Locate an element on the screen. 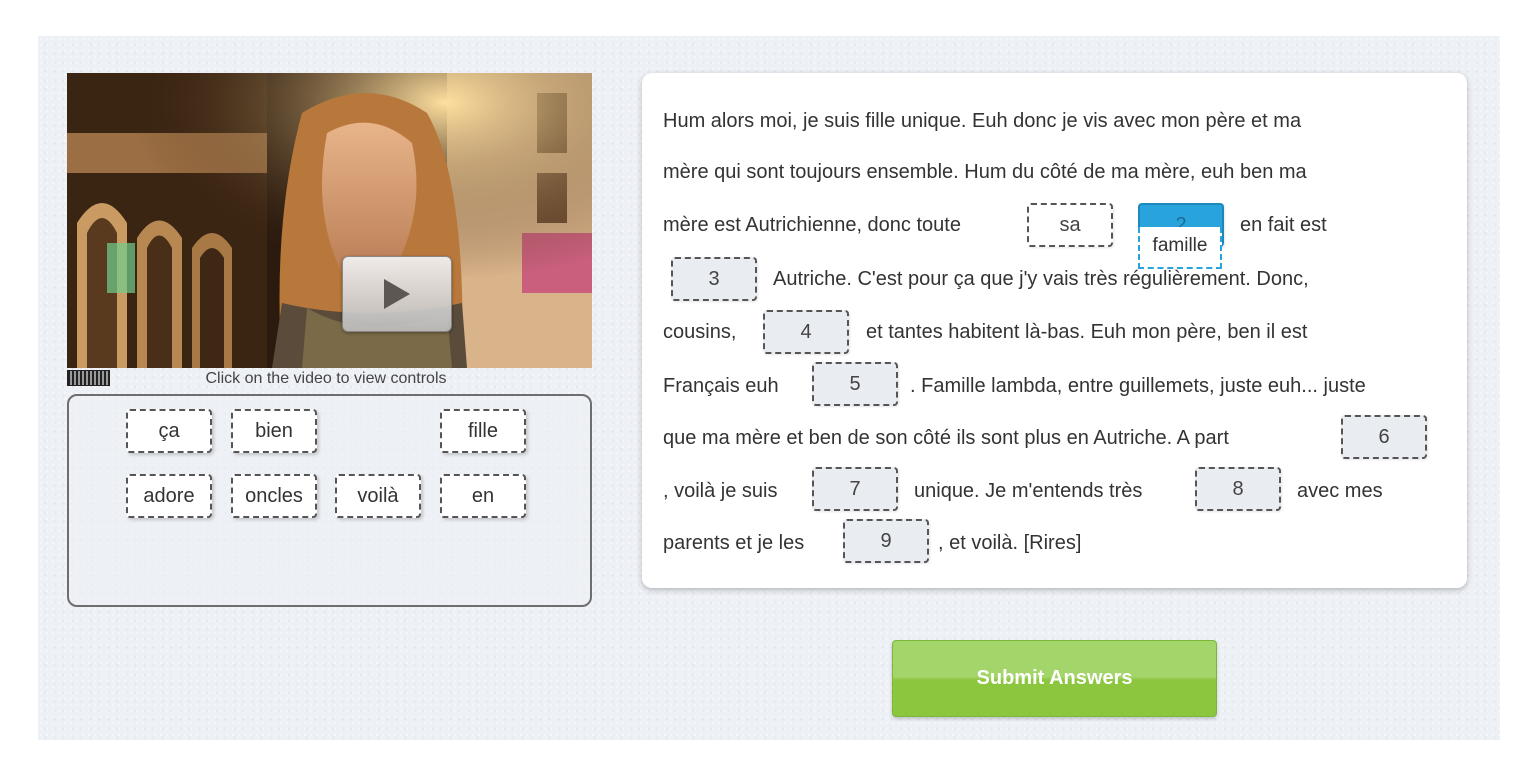 The width and height of the screenshot is (1538, 776). gap-1: sa is located at coordinates (1070, 225).